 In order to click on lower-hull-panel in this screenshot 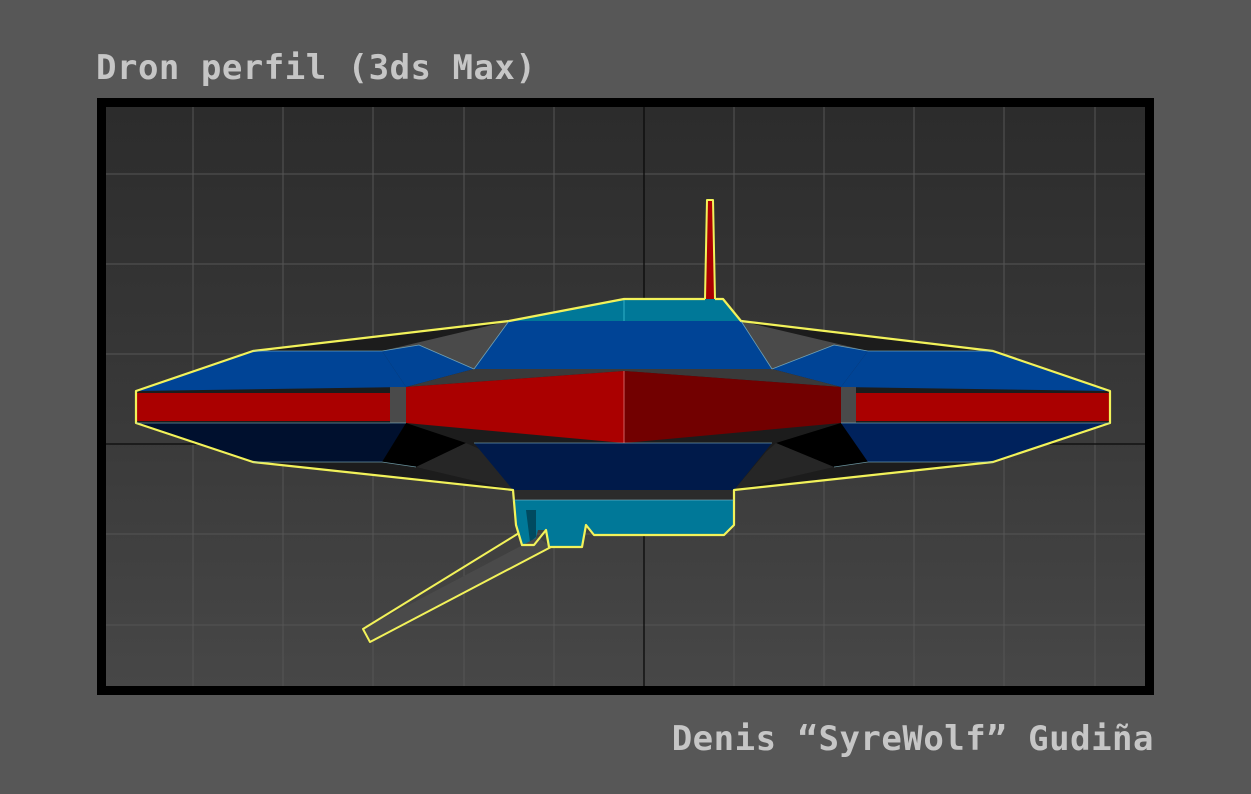, I will do `click(623, 466)`.